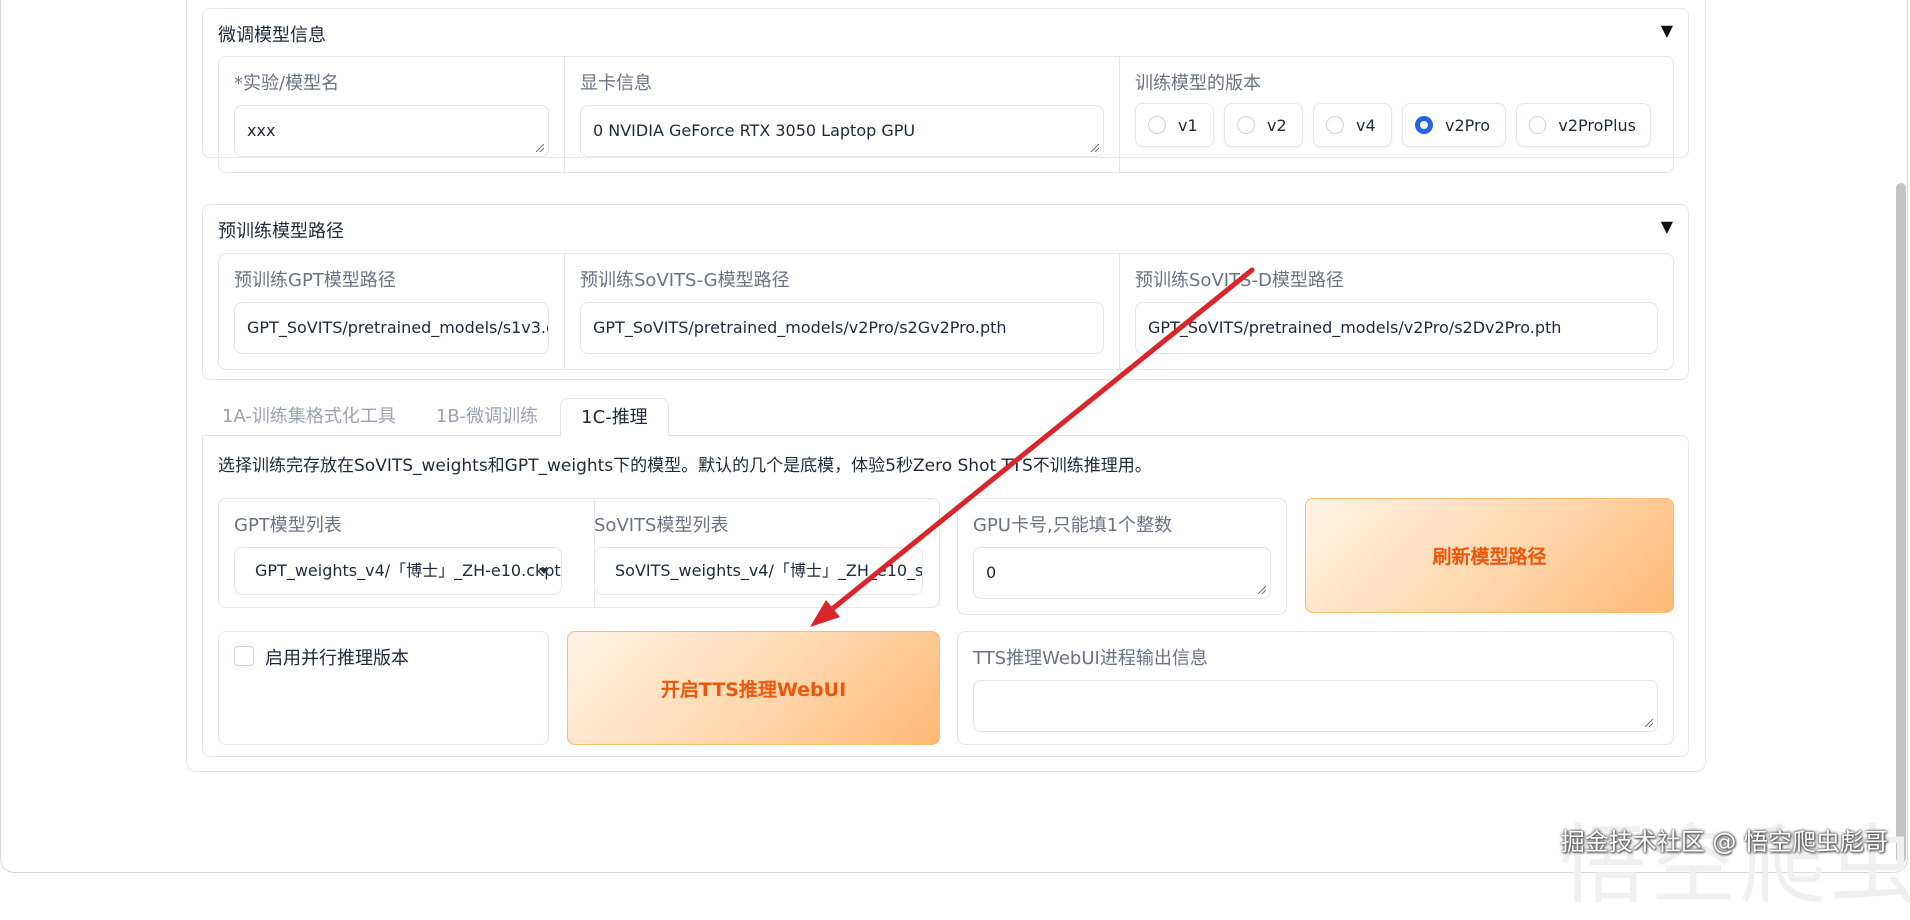  Describe the element at coordinates (1122, 573) in the screenshot. I see `gpu-card-input: 0` at that location.